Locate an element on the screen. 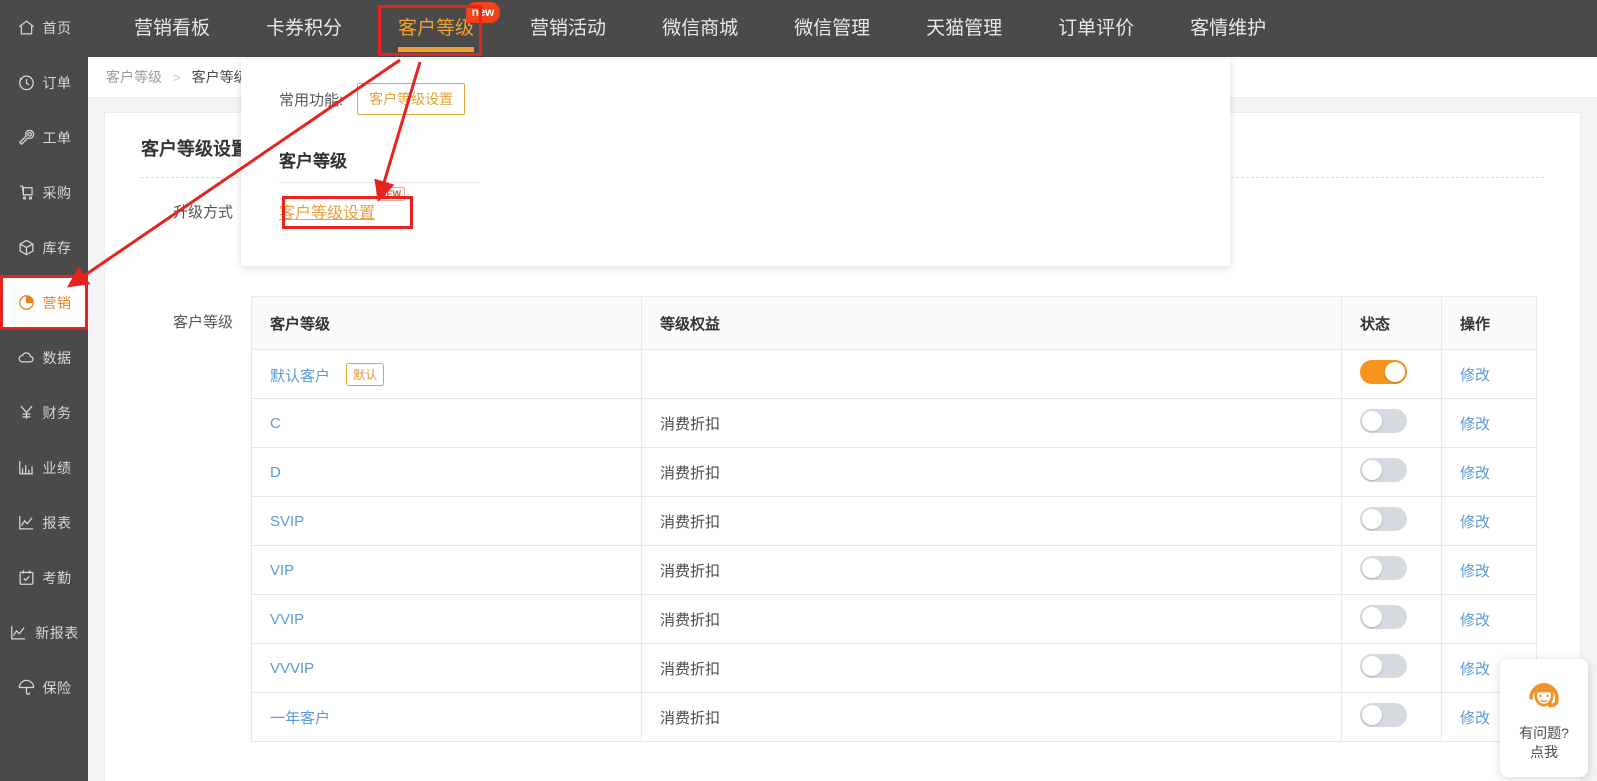 Image resolution: width=1597 pixels, height=781 pixels. sidebar-item-workorder: 工单 is located at coordinates (44, 137).